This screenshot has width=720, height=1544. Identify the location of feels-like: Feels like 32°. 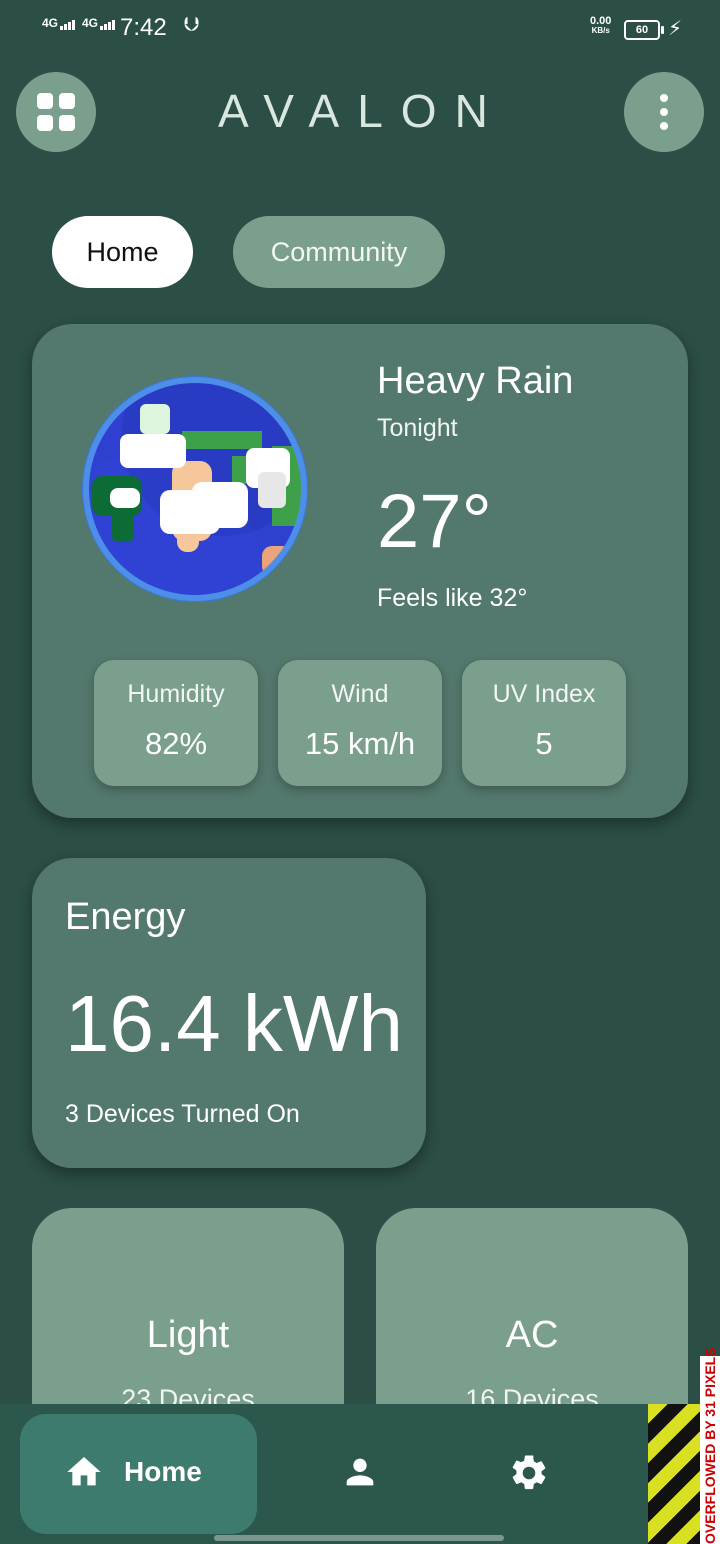
(452, 598).